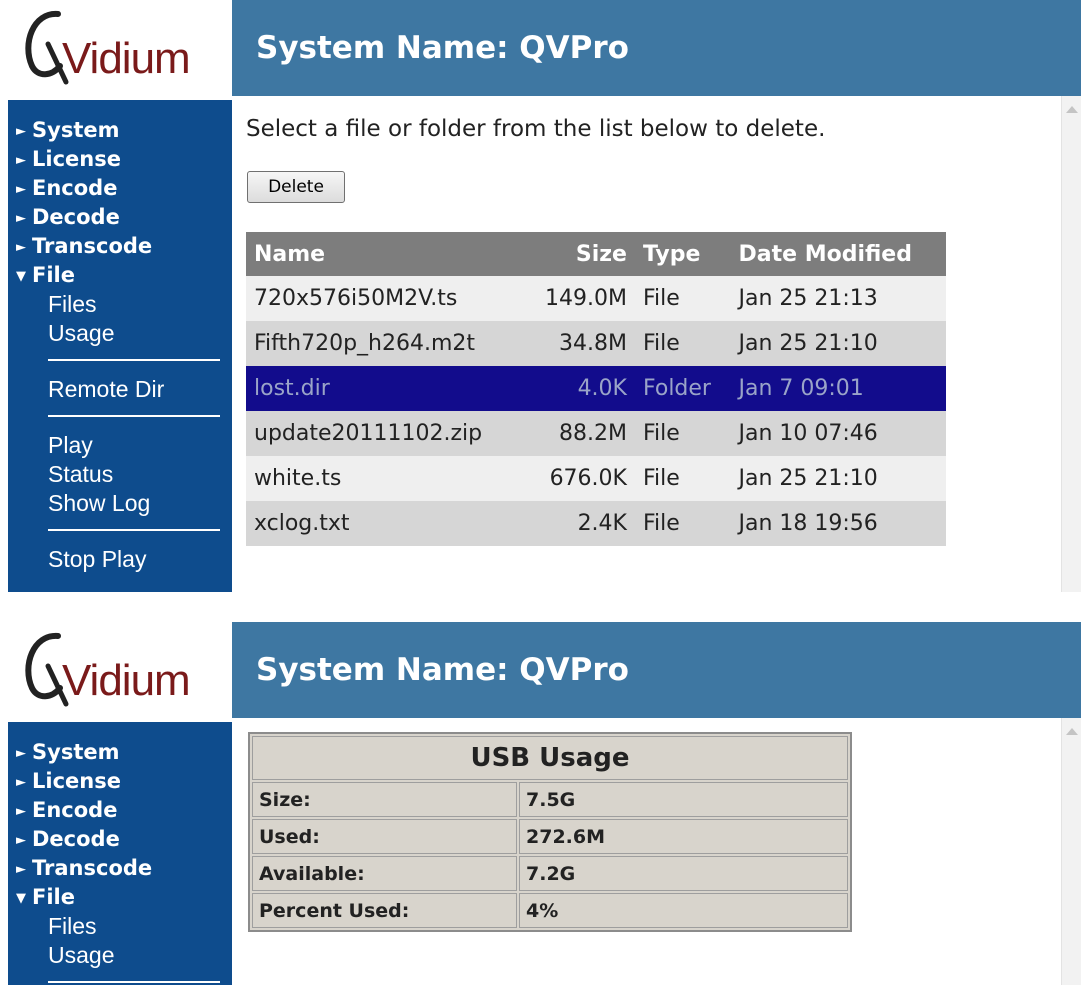 The height and width of the screenshot is (985, 1081). I want to click on usage-label: Used:, so click(384, 836).